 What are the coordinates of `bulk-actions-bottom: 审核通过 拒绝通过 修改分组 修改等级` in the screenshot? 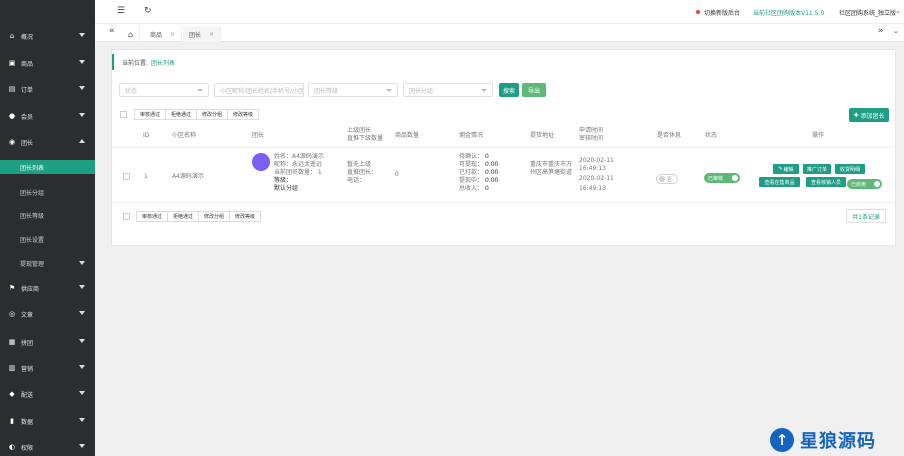 It's located at (199, 216).